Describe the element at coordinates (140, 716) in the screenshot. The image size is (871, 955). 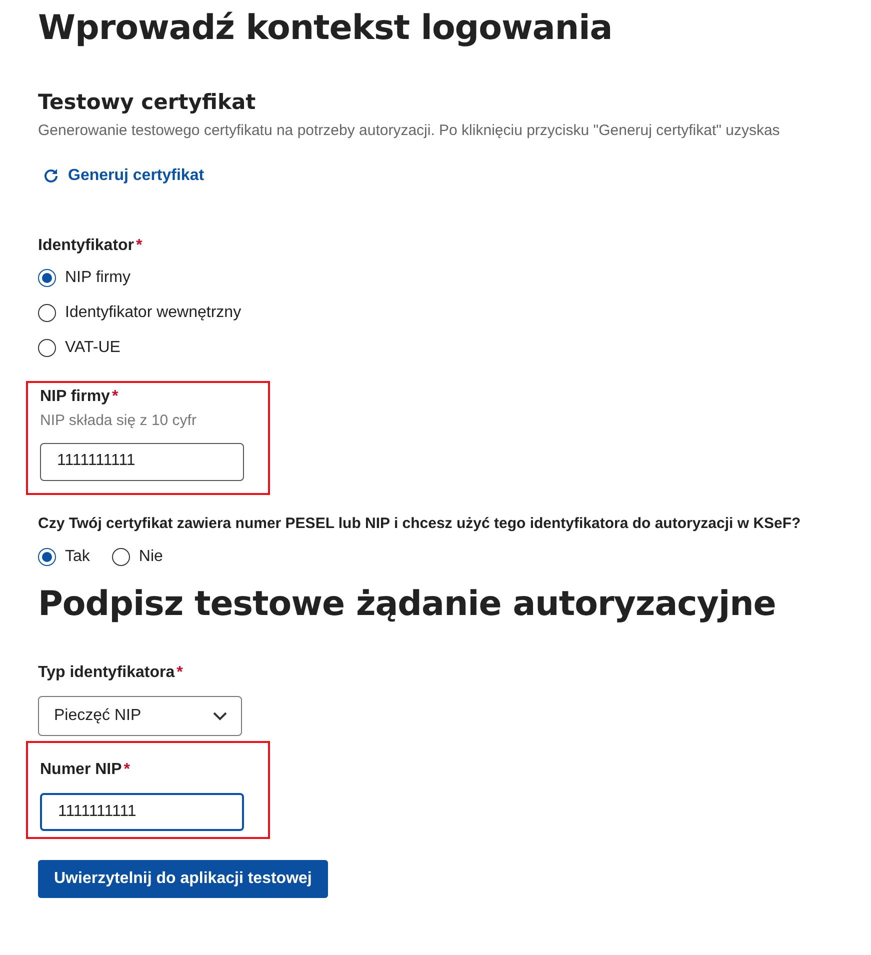
I see `identifier-type-dropdown: Pieczęć NIP` at that location.